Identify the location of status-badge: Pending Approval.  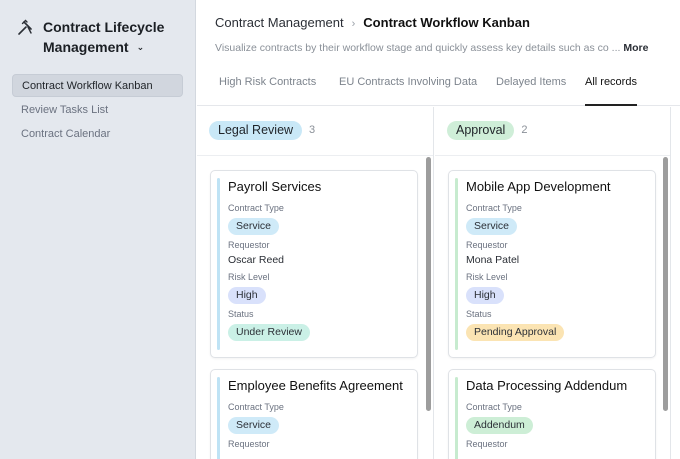
(515, 332).